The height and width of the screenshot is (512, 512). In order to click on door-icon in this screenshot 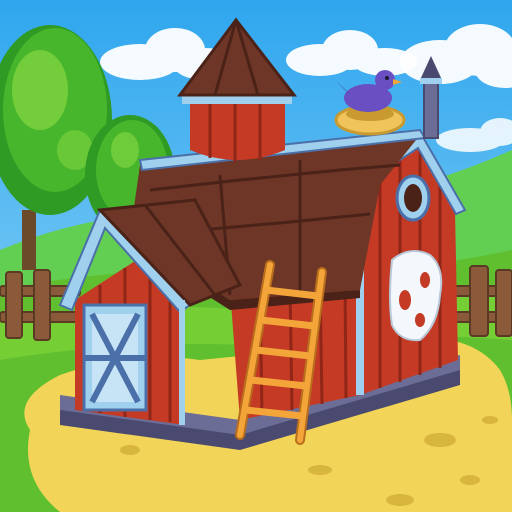, I will do `click(115, 357)`.